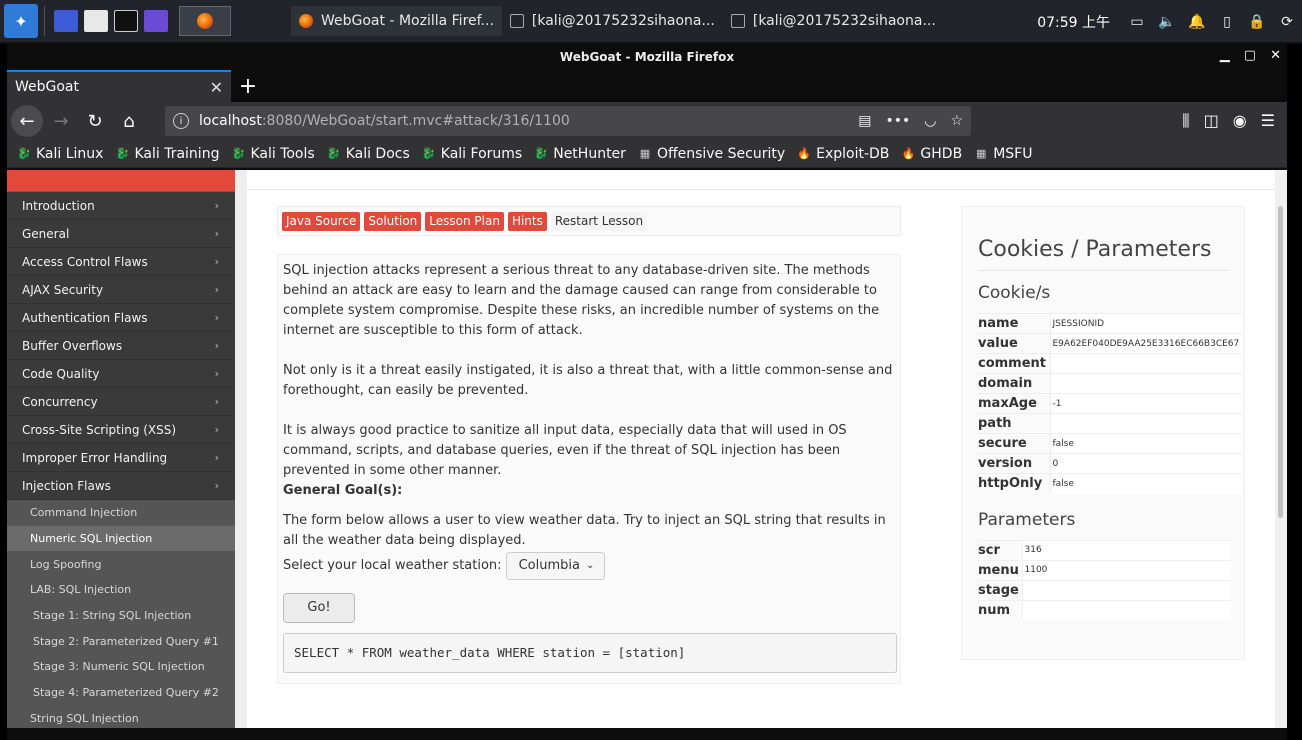  What do you see at coordinates (897, 121) in the screenshot?
I see `page-actions-icon: •••` at bounding box center [897, 121].